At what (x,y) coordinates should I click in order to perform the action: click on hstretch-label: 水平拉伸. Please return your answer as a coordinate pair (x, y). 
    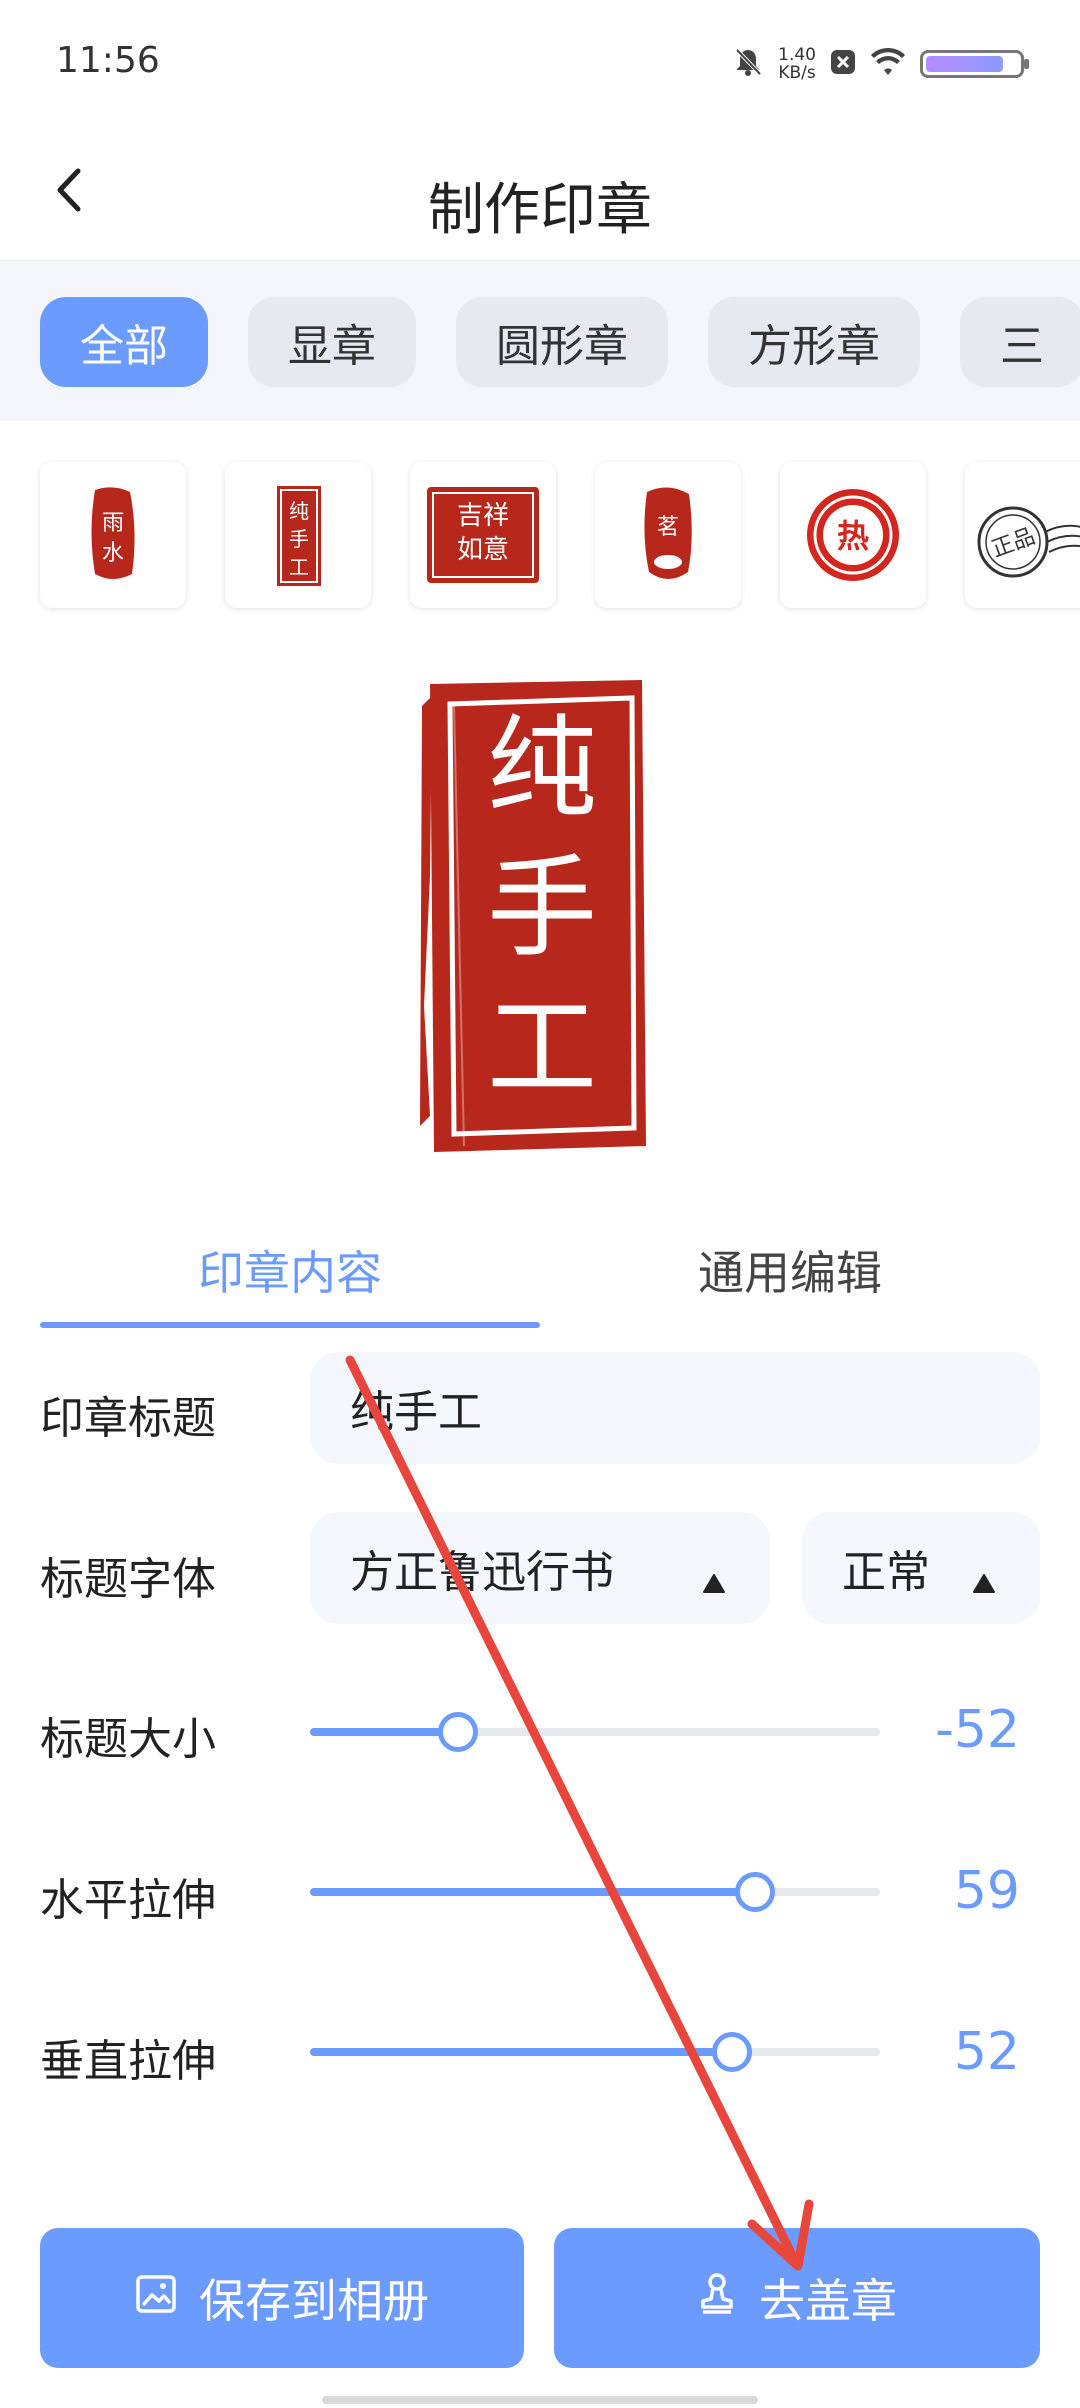
    Looking at the image, I should click on (128, 1900).